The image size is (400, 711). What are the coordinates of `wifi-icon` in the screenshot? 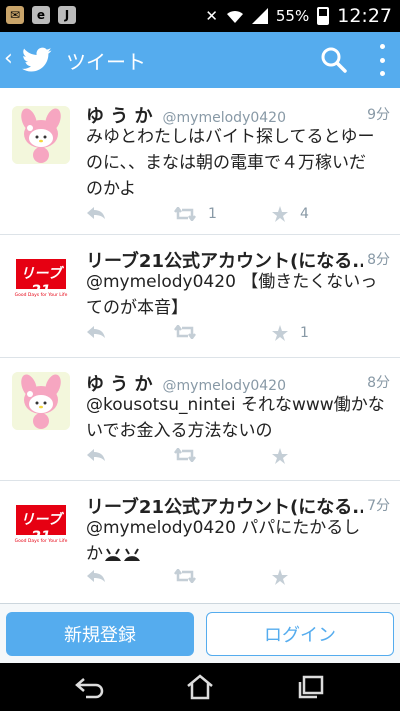 It's located at (234, 16).